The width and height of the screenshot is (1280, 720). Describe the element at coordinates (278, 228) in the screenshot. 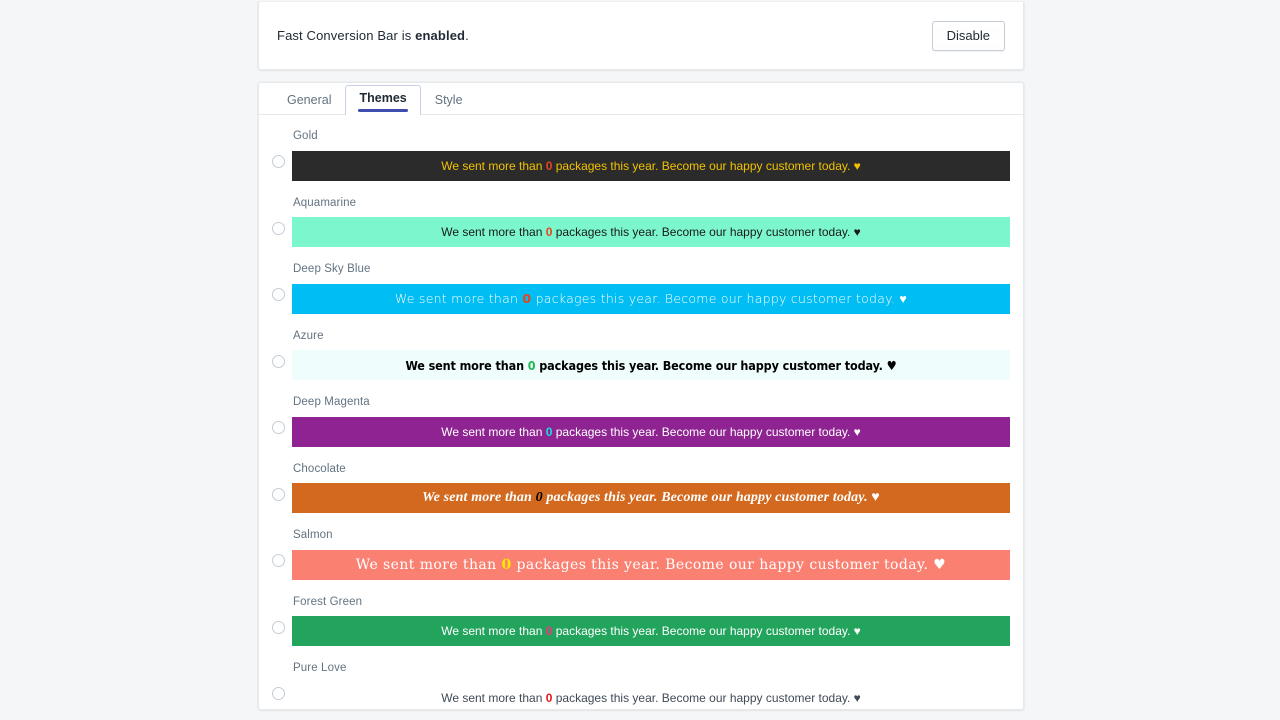

I see `theme-radio-aquamarine` at that location.